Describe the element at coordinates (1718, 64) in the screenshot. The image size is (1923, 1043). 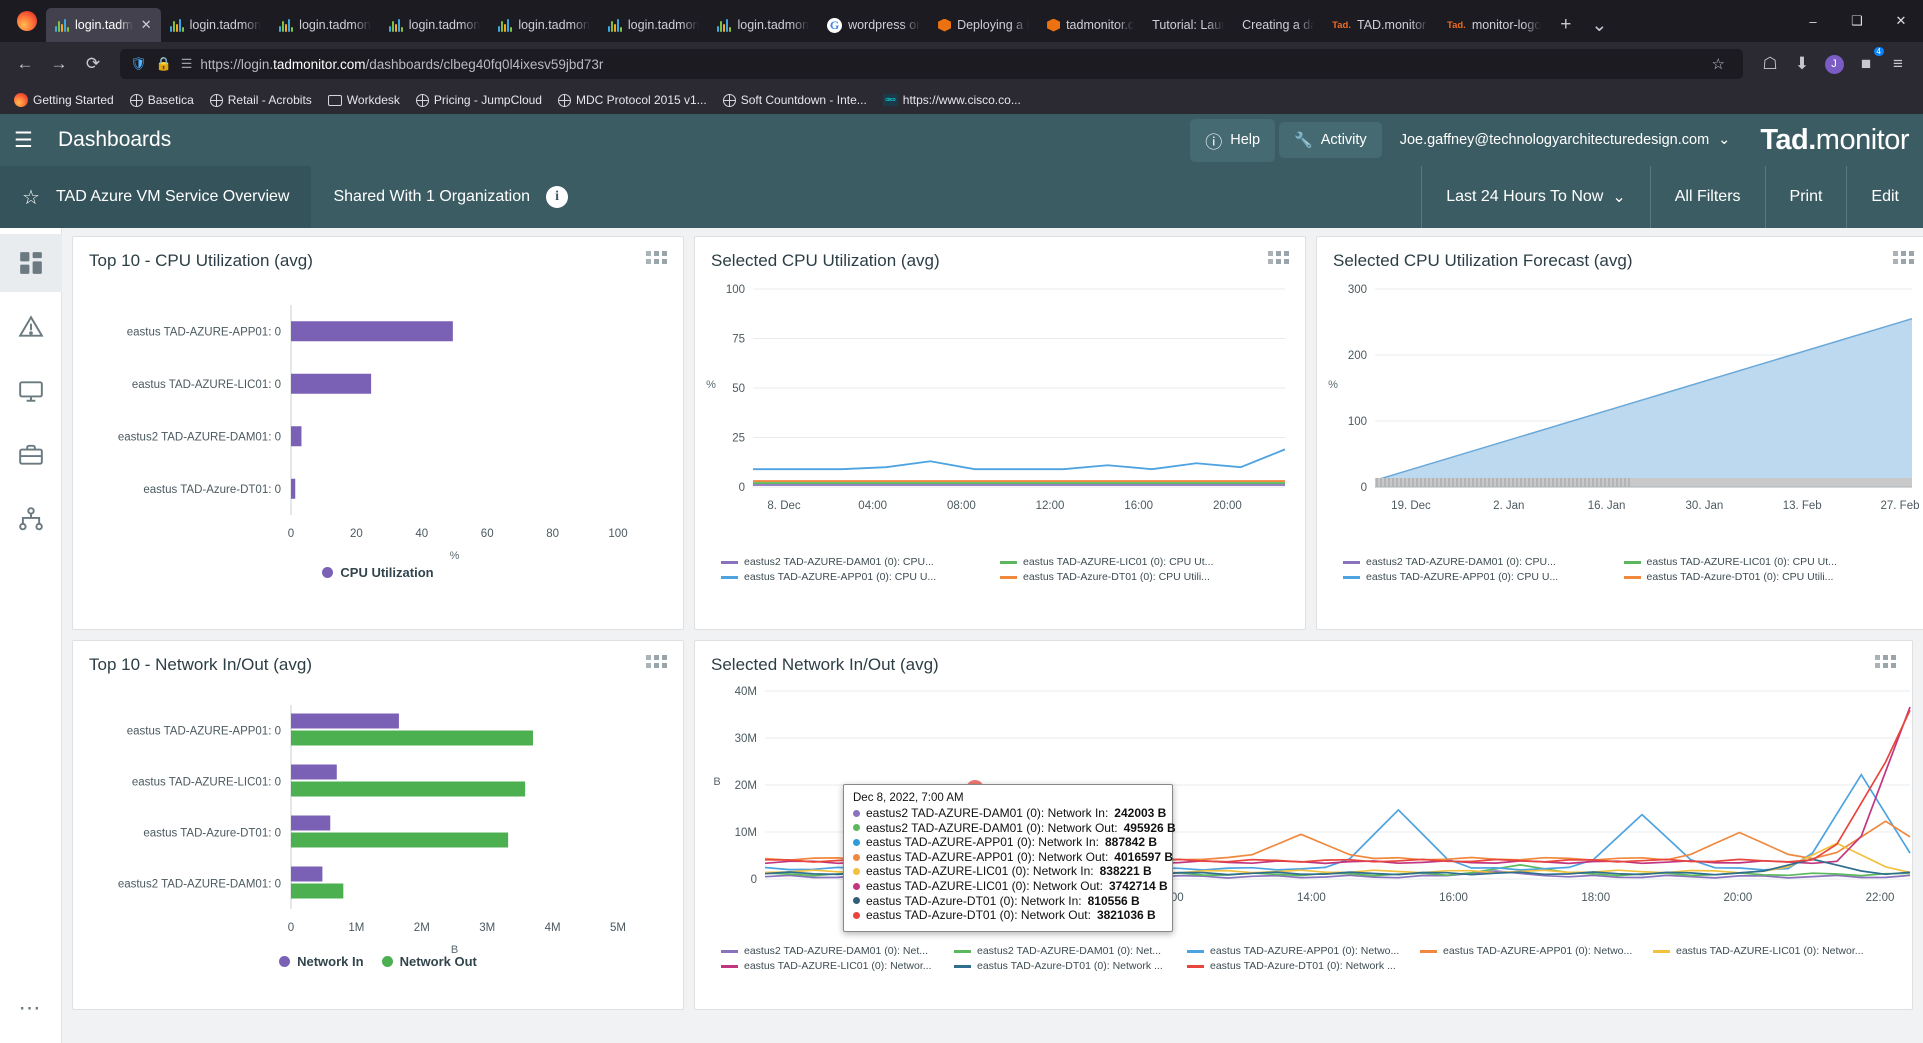
I see `bookmark-star-icon: ☆` at that location.